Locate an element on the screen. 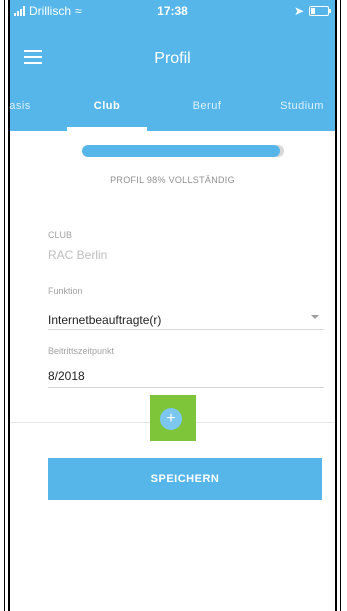 The height and width of the screenshot is (611, 347). tab-beruf: Beruf is located at coordinates (207, 110).